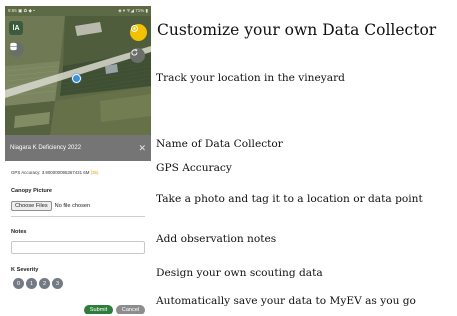  I want to click on severity-options: 0 1 2 3, so click(38, 283).